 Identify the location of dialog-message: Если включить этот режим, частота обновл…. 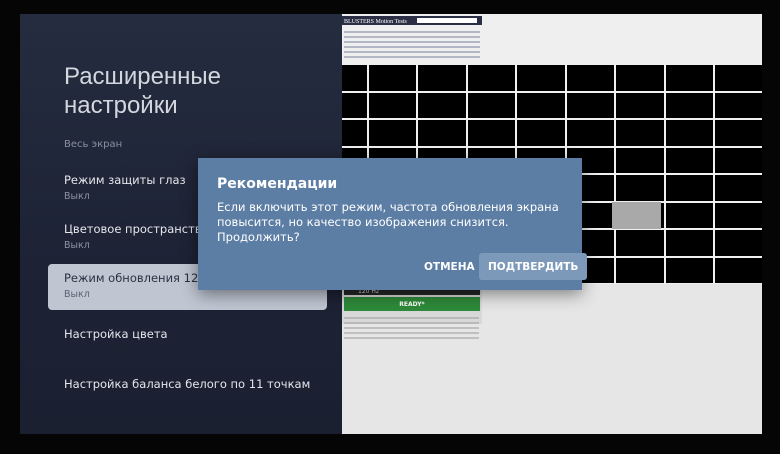
(388, 222).